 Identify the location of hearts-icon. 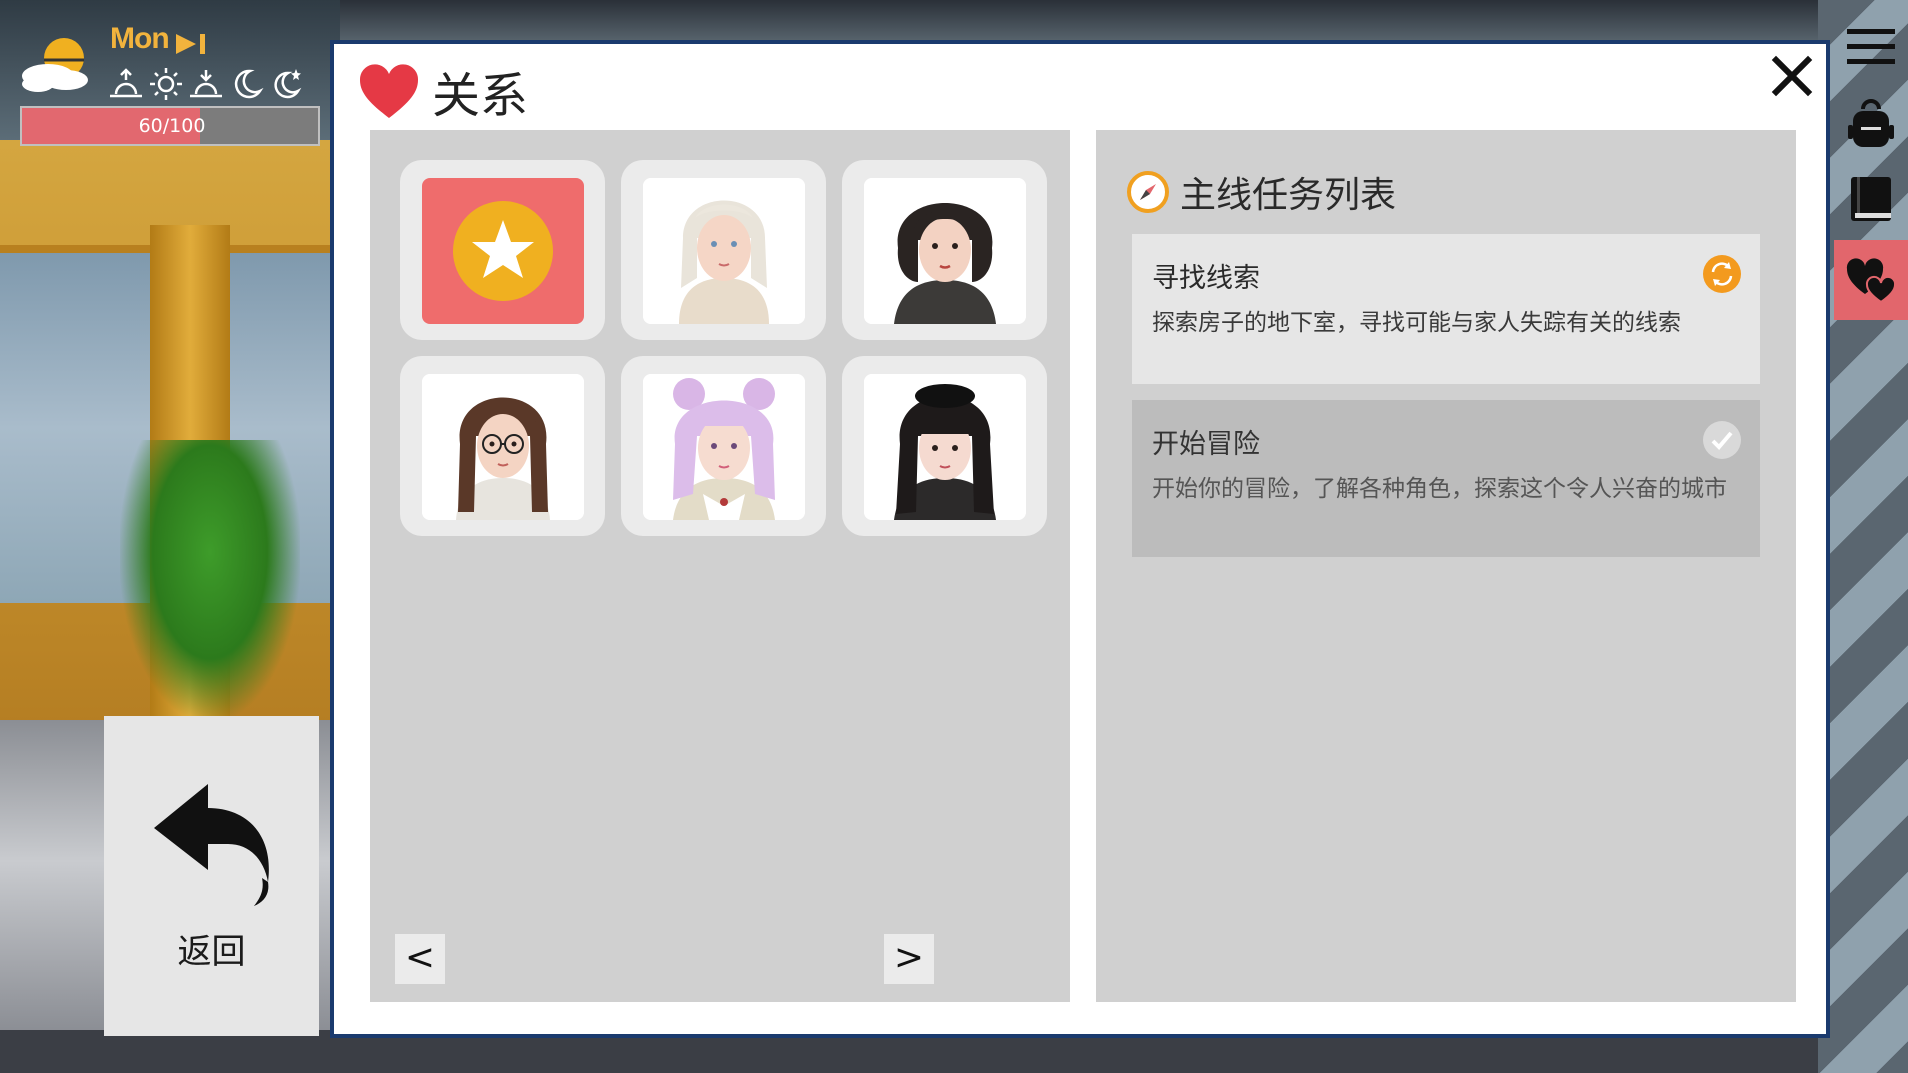
(1871, 281).